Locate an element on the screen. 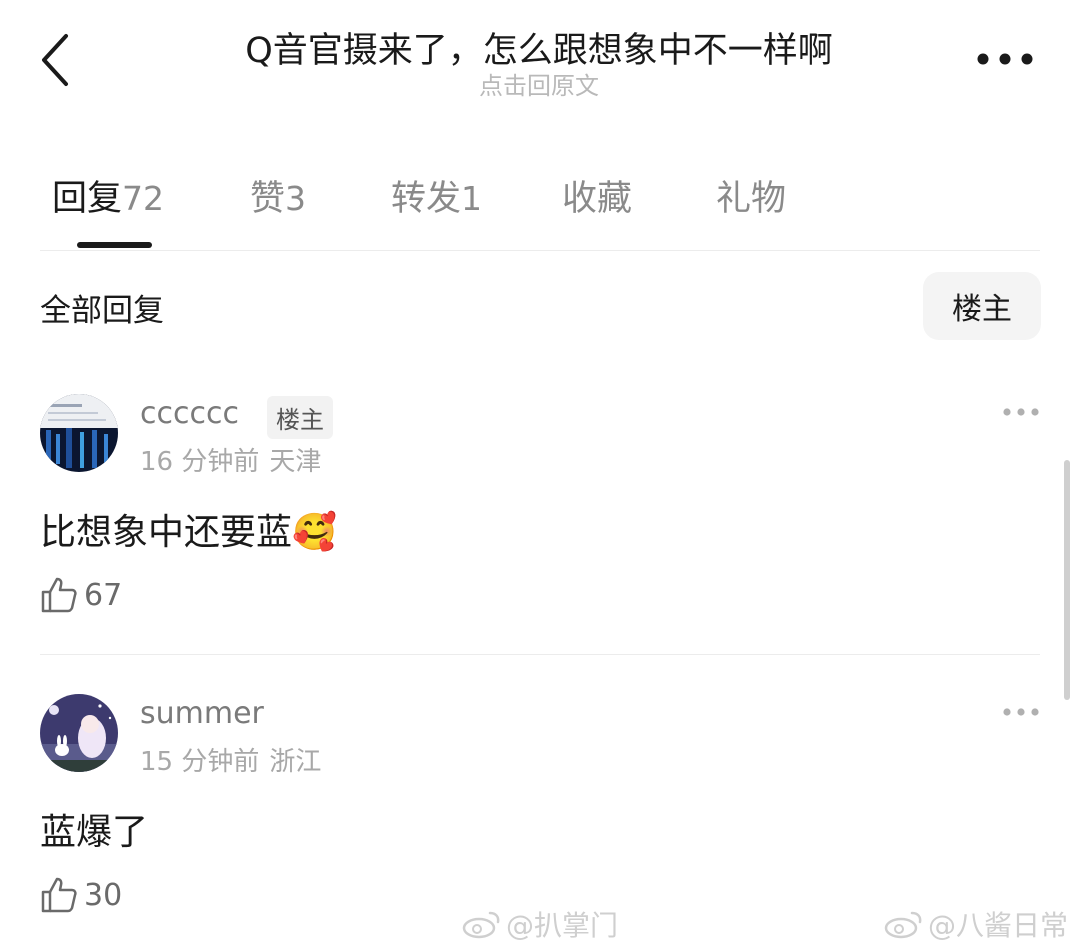 This screenshot has height=946, width=1078. comment-location: 浙江 is located at coordinates (295, 762).